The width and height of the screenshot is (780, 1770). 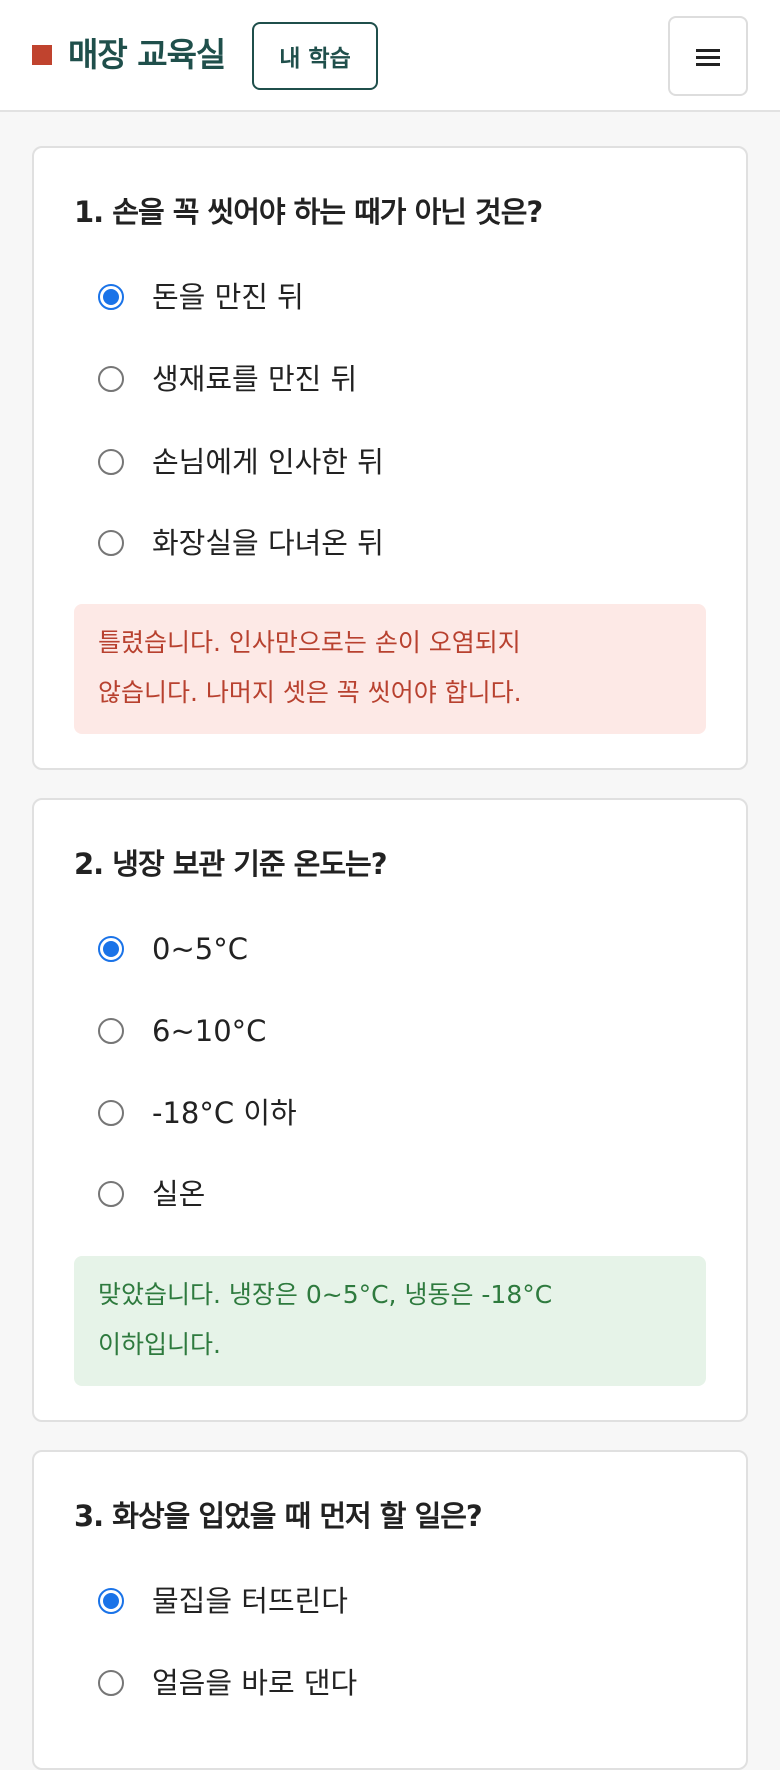 I want to click on answer-option-label: 물집을 터뜨린다, so click(x=250, y=1601).